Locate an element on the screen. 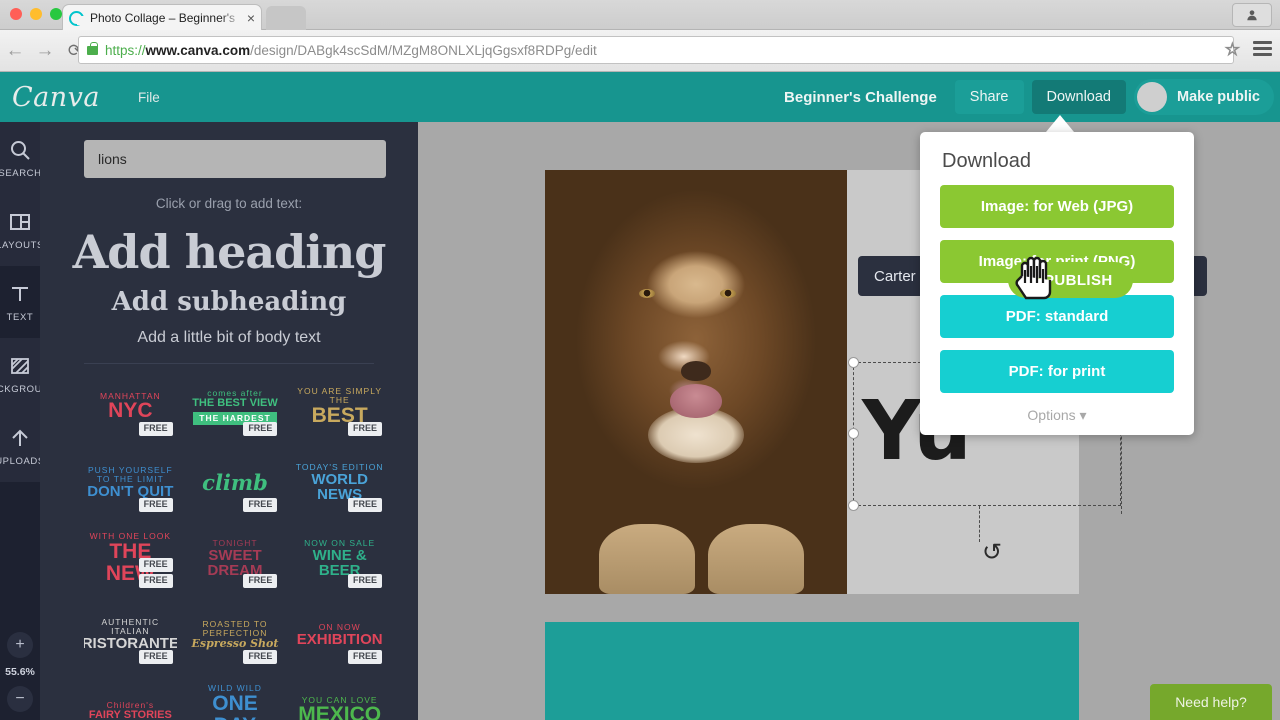 Image resolution: width=1280 pixels, height=720 pixels. tab-title: Photo Collage – Beginner's is located at coordinates (163, 18).